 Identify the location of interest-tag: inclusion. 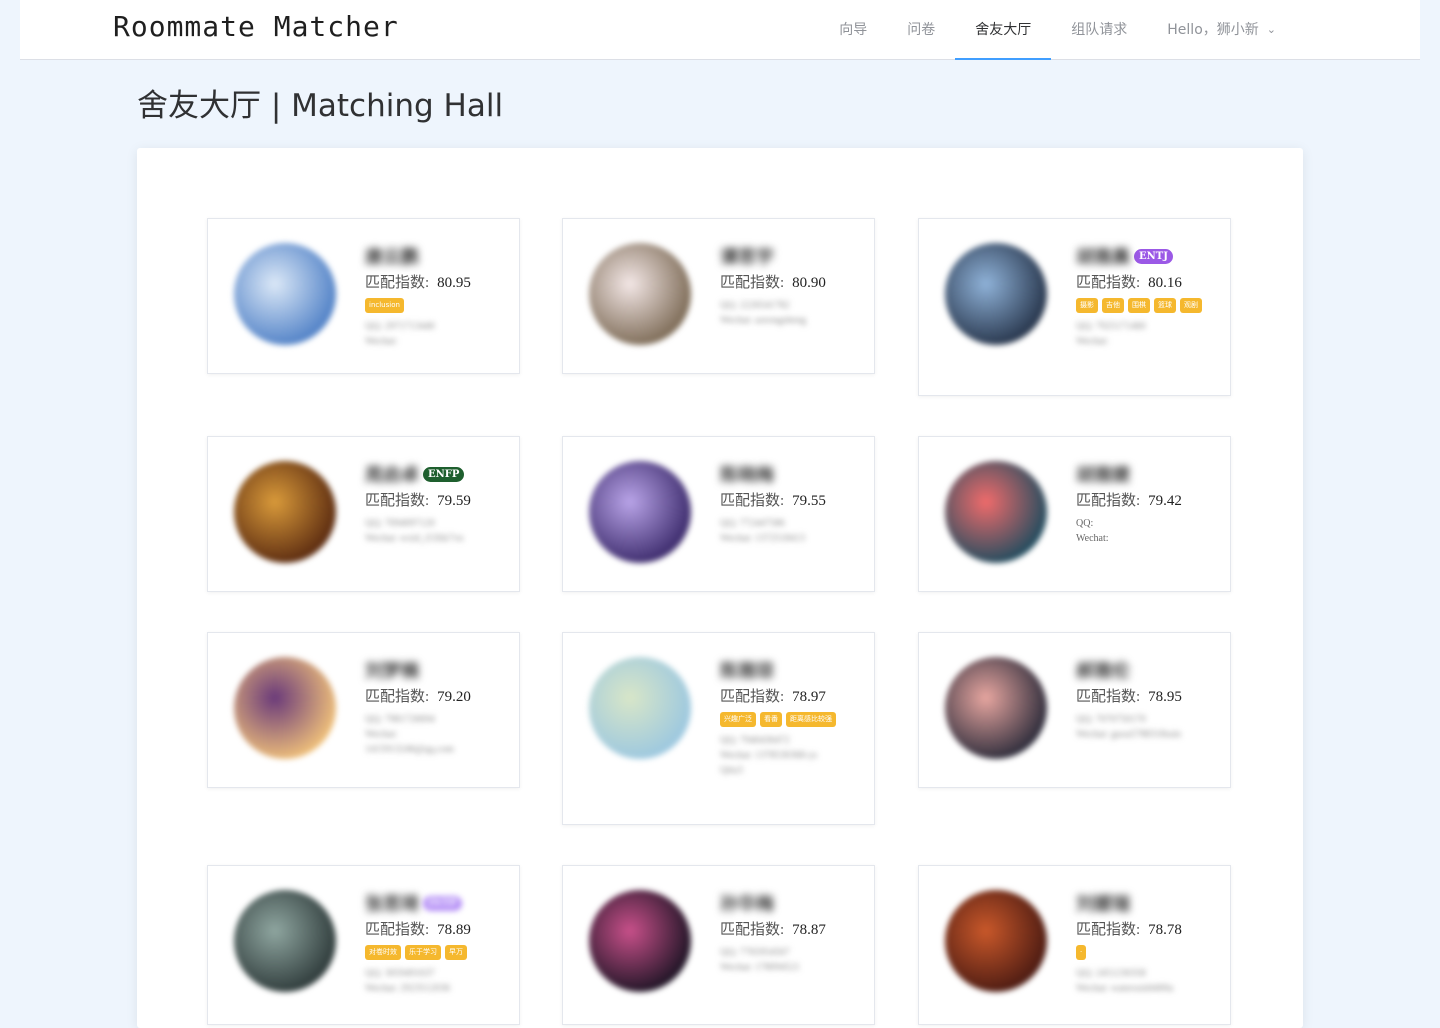
(384, 305).